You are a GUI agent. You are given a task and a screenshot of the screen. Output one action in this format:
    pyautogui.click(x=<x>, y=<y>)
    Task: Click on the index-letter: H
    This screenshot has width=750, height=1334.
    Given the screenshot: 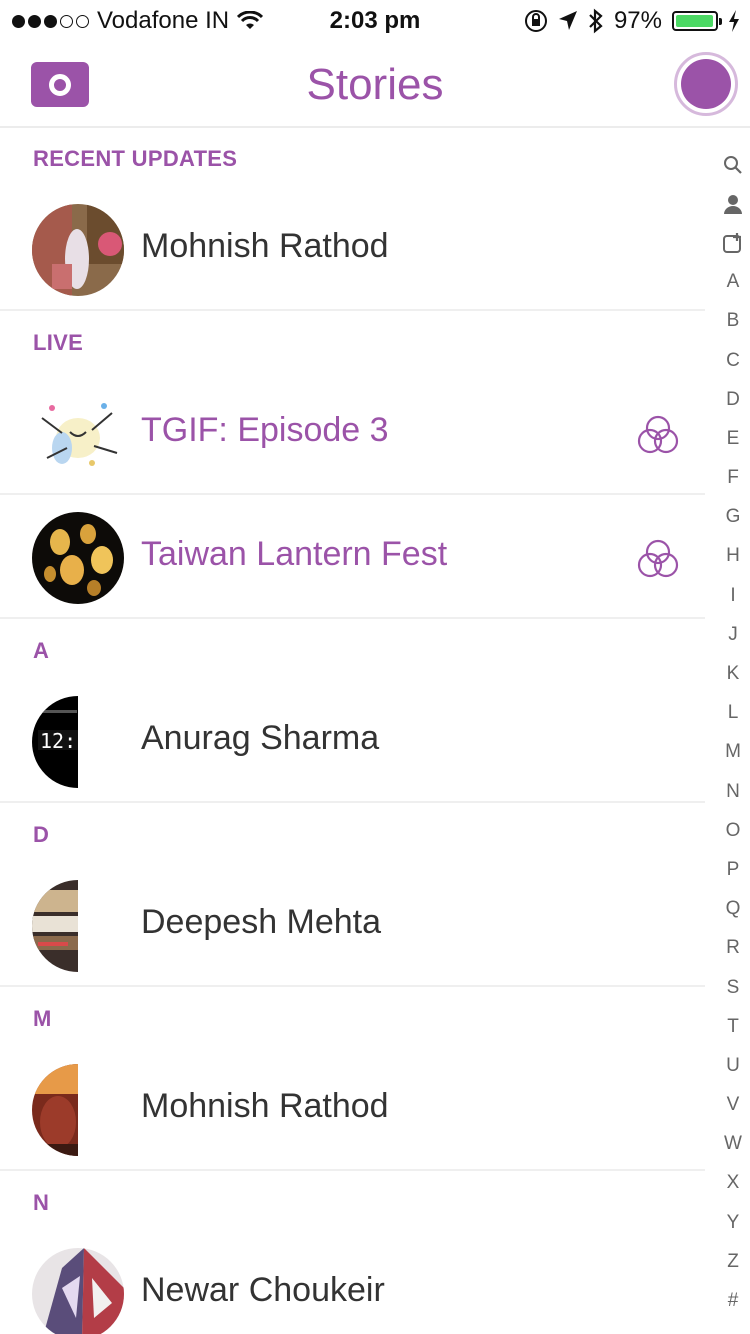 What is the action you would take?
    pyautogui.click(x=733, y=556)
    